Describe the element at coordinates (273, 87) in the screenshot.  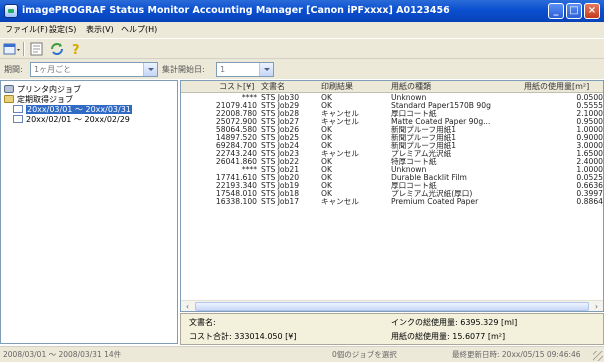
I see `column-header-doc-name: 文書名` at that location.